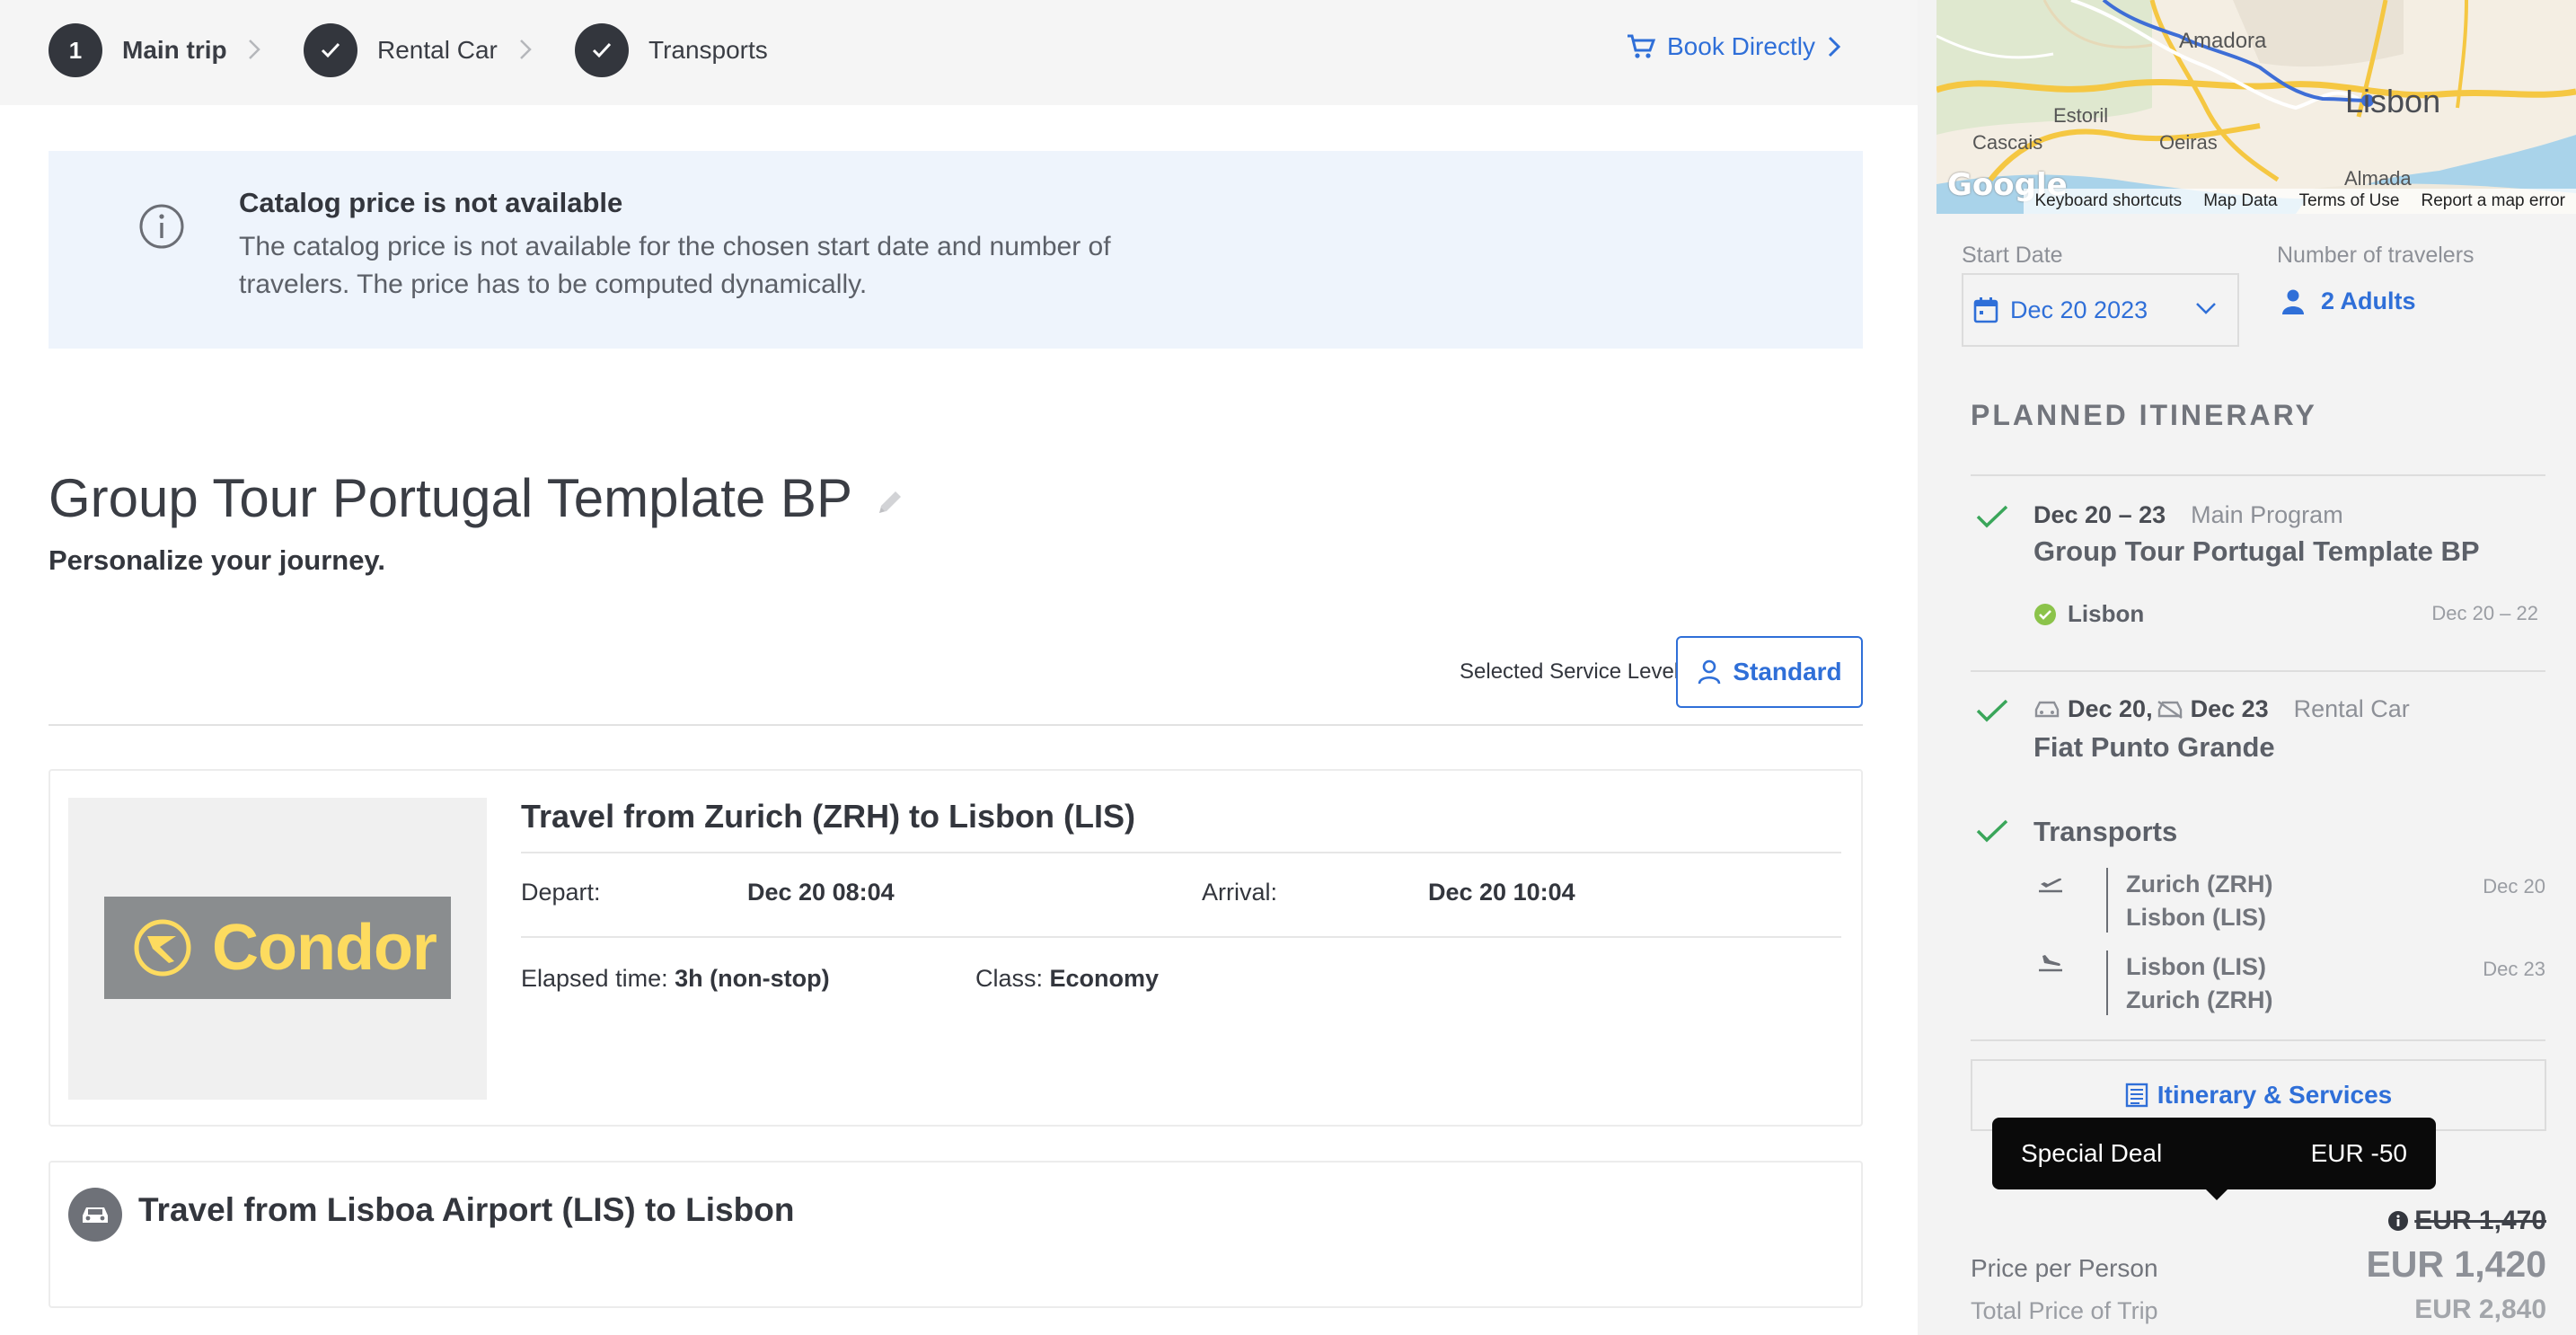  I want to click on airline-logo-container: Condor, so click(277, 949).